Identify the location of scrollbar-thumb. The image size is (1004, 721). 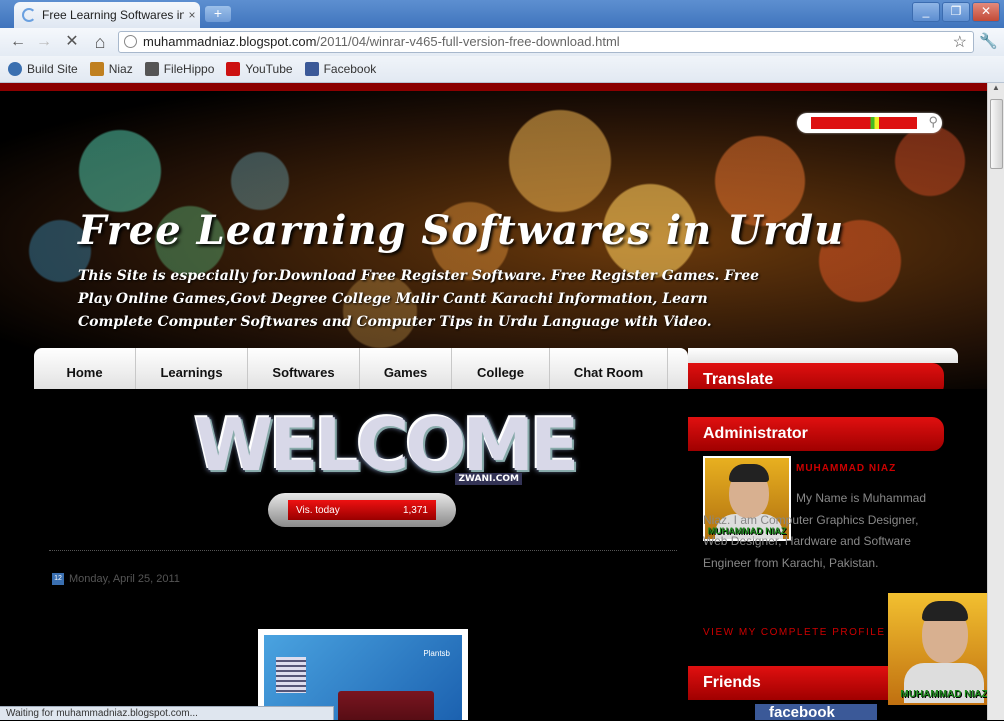
(996, 134).